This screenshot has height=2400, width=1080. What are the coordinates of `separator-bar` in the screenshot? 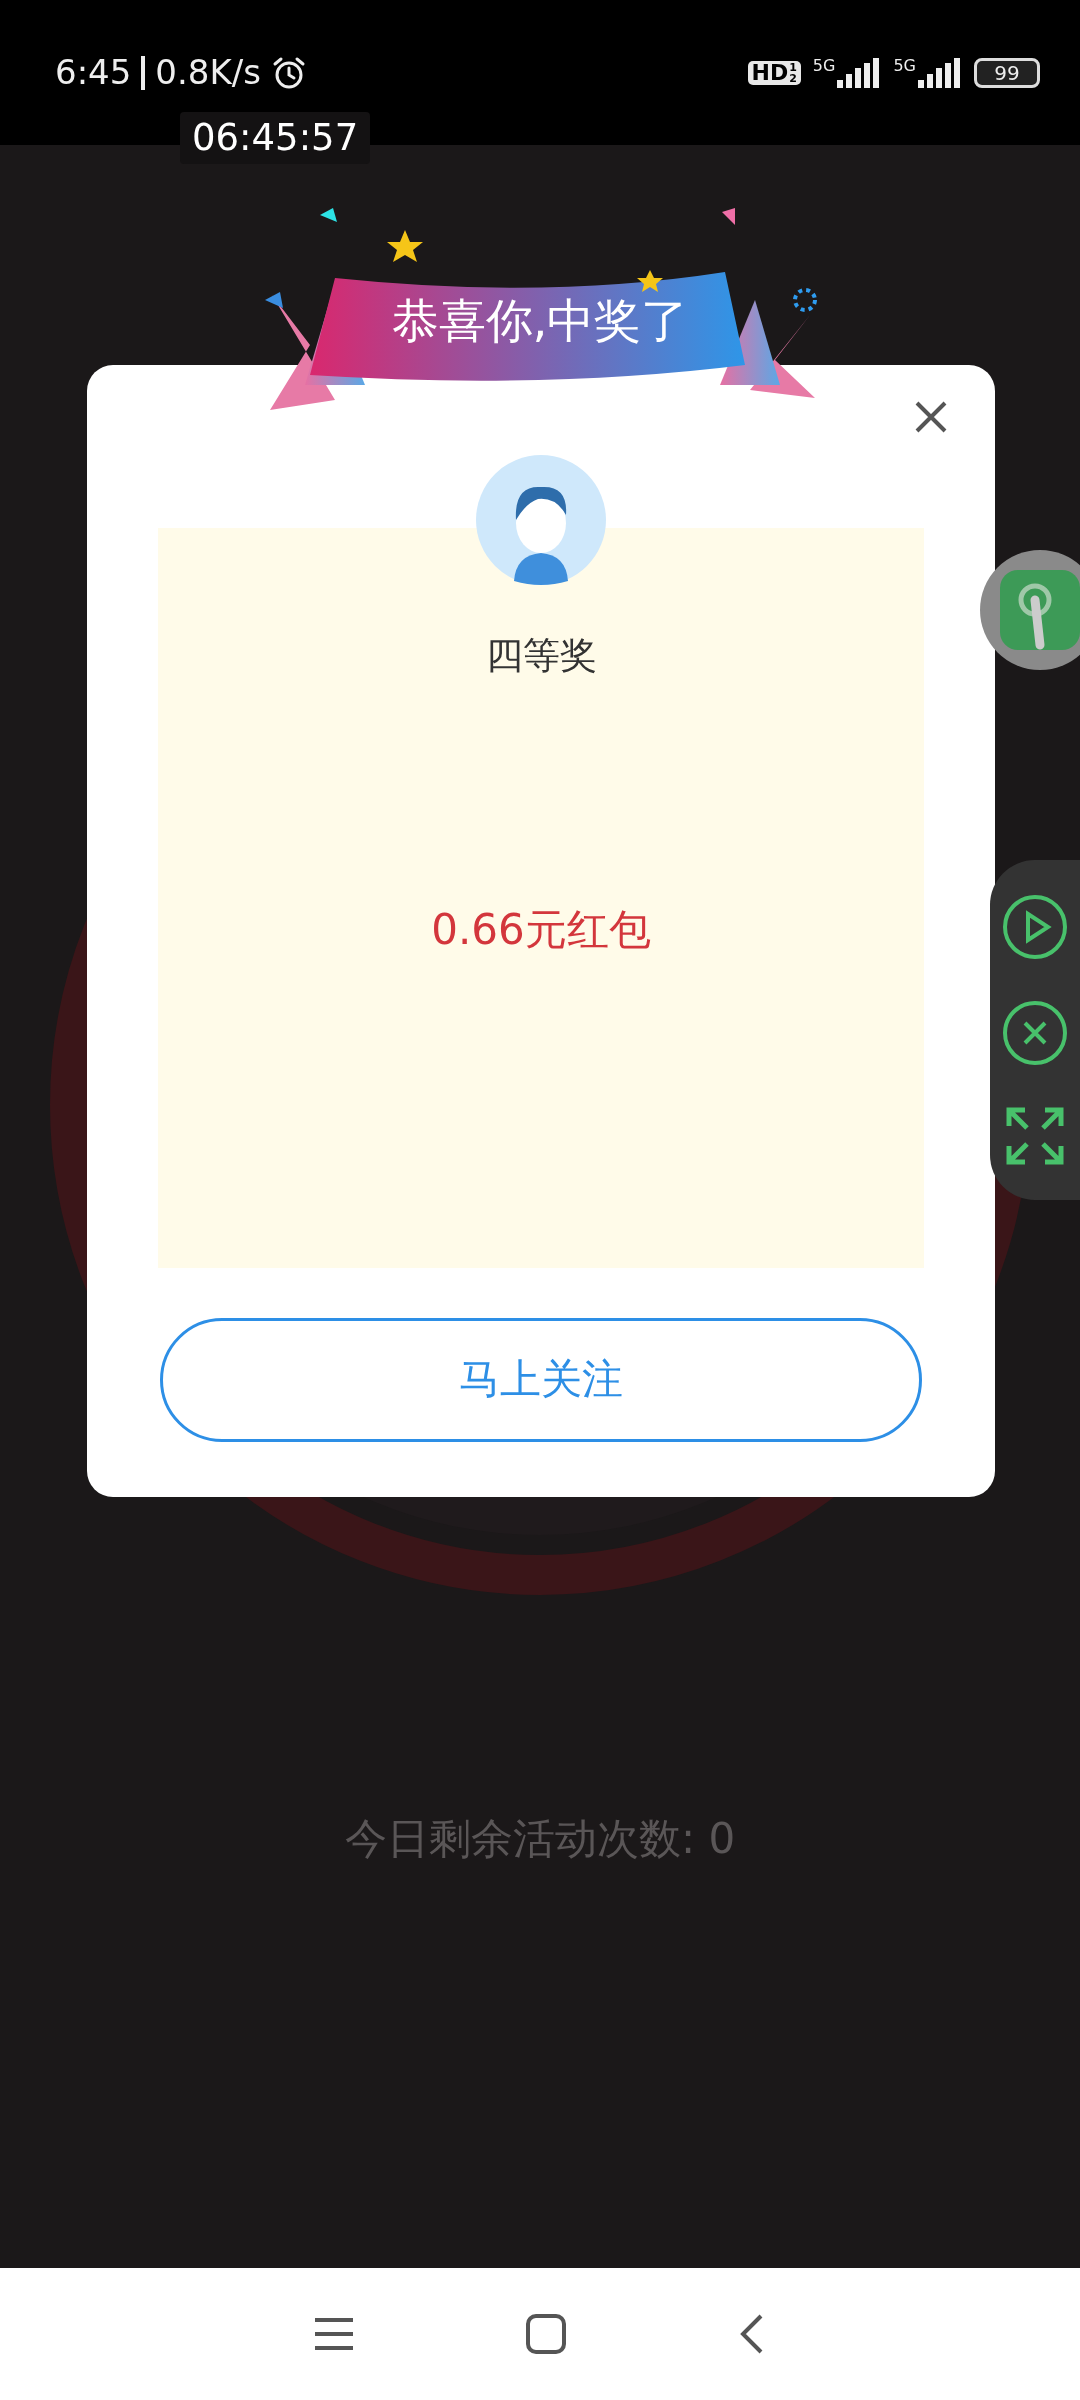 It's located at (143, 72).